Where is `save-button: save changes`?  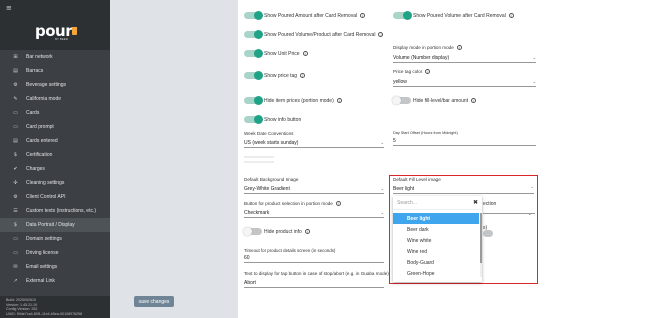
save-button: save changes is located at coordinates (154, 301).